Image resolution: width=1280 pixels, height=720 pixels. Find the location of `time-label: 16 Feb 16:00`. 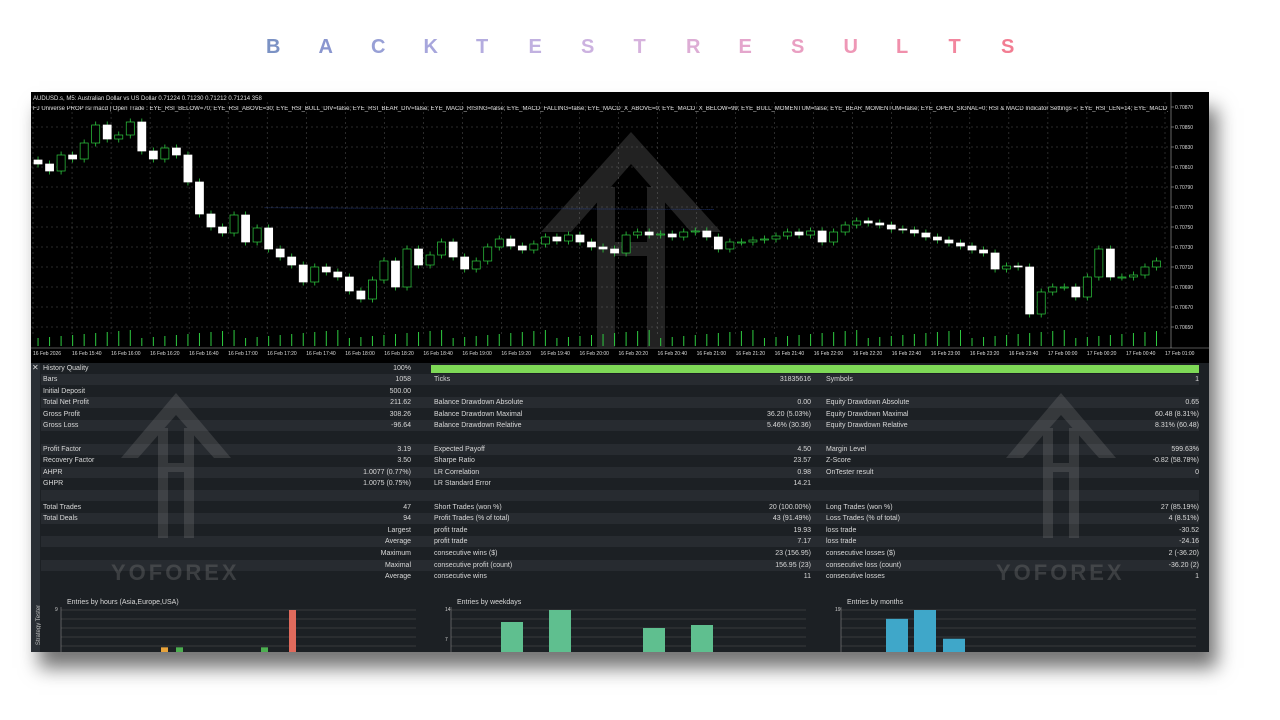

time-label: 16 Feb 16:00 is located at coordinates (126, 354).